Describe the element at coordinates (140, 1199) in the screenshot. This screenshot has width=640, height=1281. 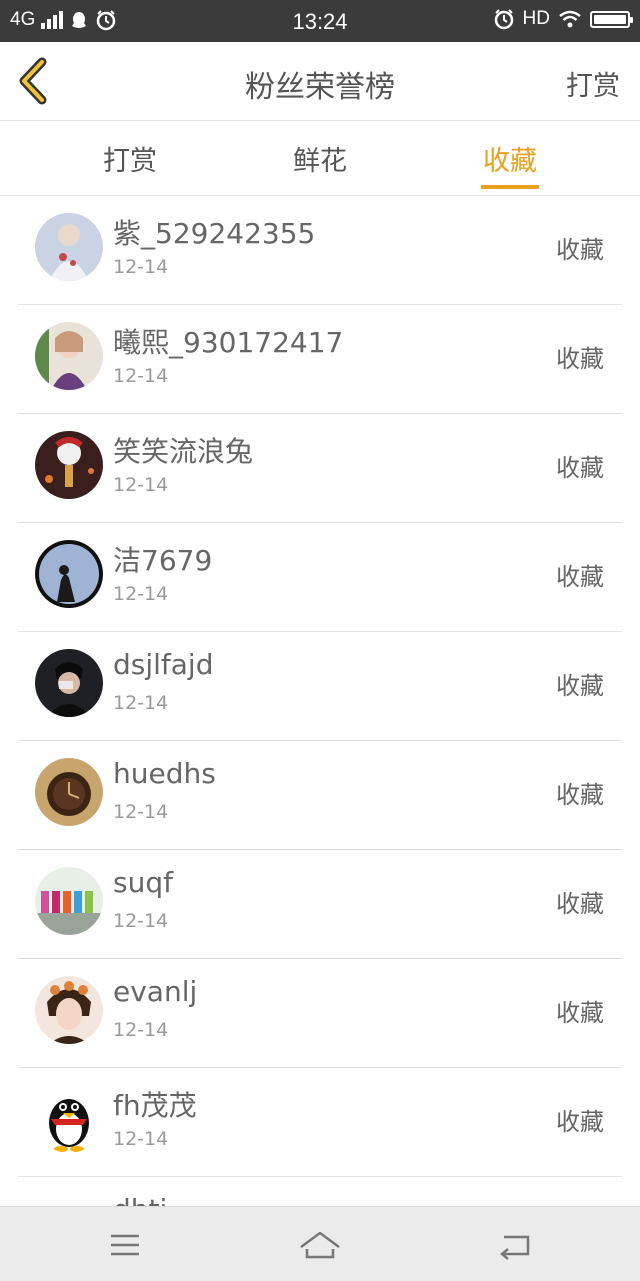
I see `user-name: dhtj` at that location.